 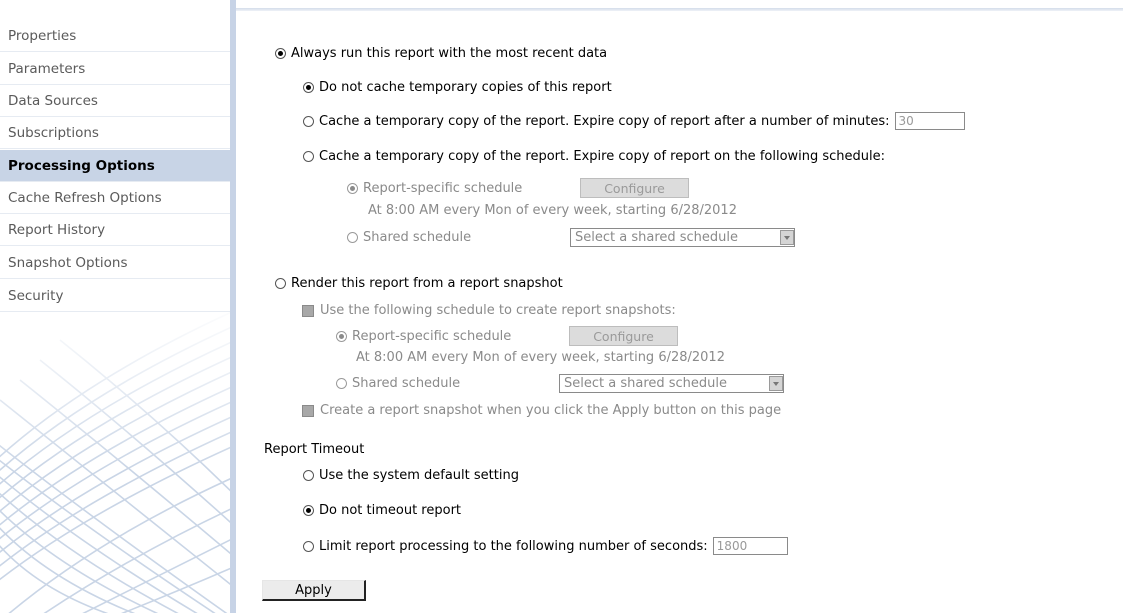 I want to click on snapshot-report-specific-row: Report-specific schedule Configure, so click(x=507, y=336).